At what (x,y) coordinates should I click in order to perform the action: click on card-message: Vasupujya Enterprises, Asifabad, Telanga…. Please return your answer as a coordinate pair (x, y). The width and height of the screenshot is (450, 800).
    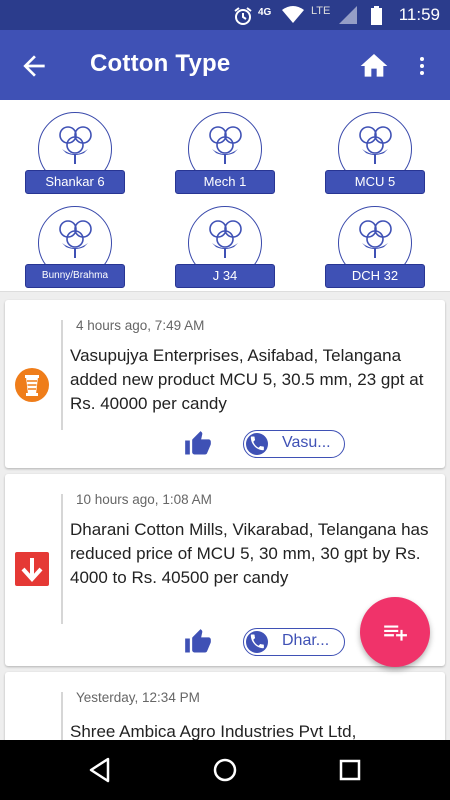
    Looking at the image, I should click on (247, 379).